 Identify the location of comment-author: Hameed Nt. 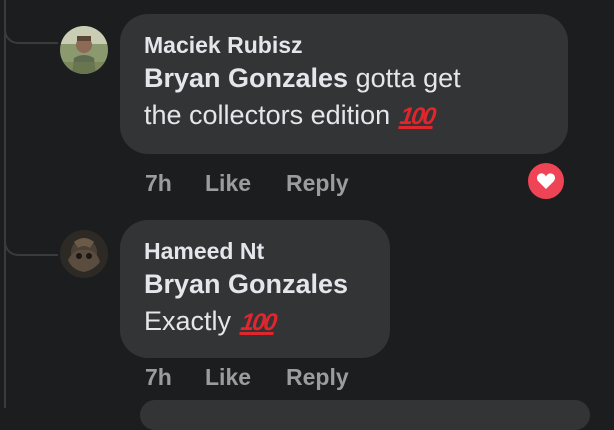
(255, 251).